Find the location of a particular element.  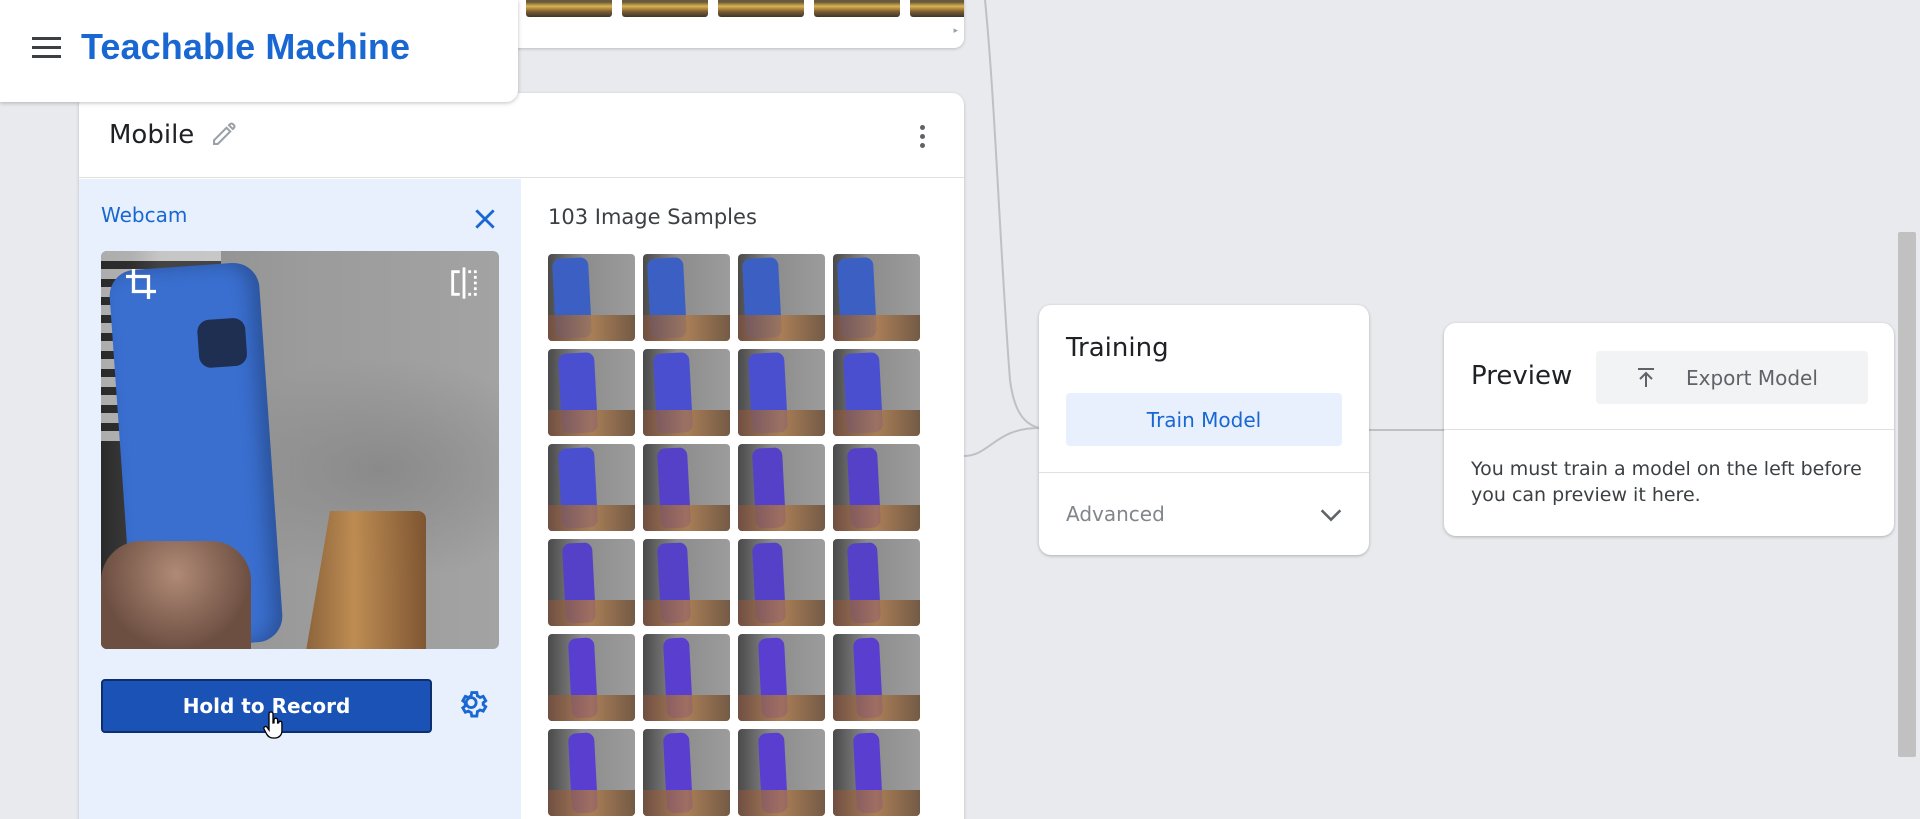

app-title: Teachable Machine is located at coordinates (245, 47).